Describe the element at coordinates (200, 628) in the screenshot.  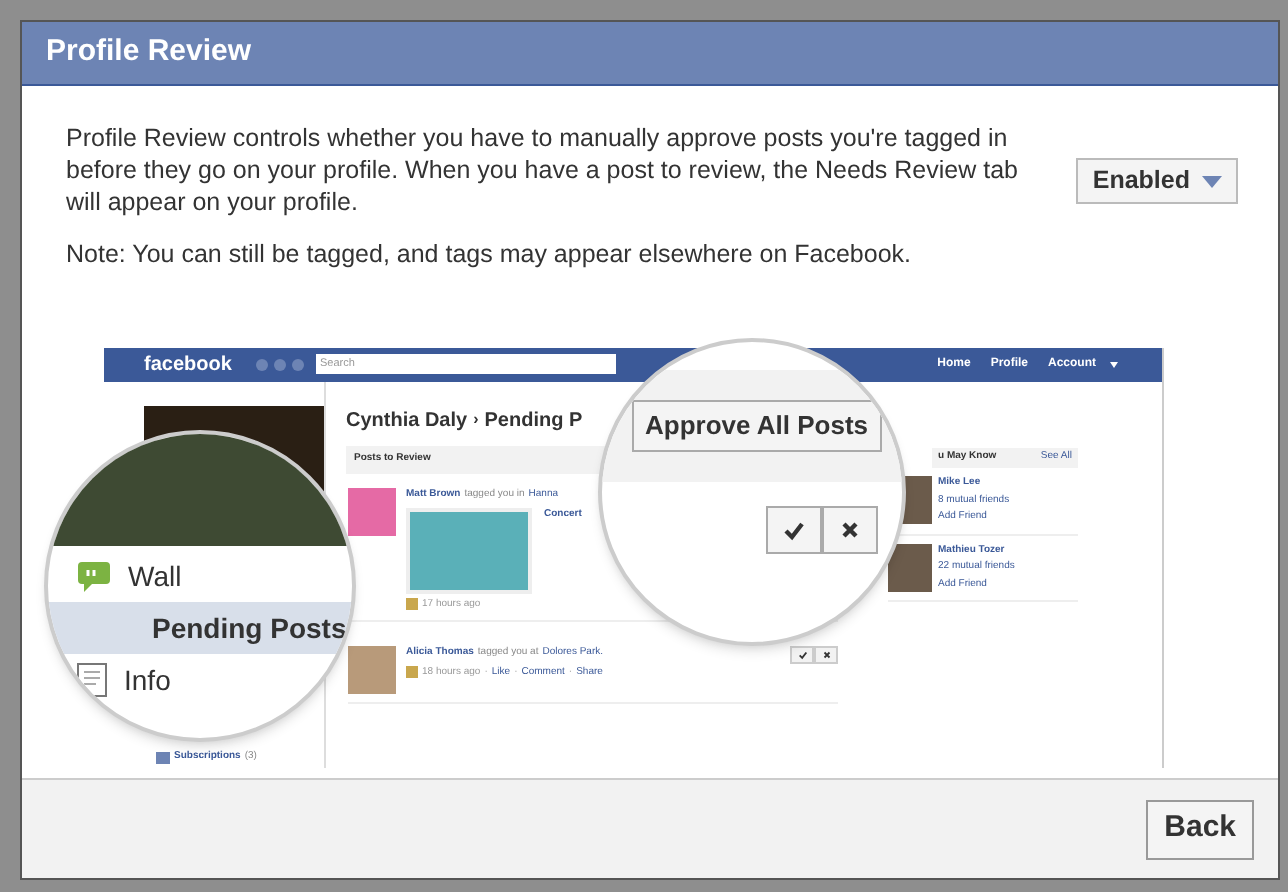
I see `sidebar-item: Pending Posts` at that location.